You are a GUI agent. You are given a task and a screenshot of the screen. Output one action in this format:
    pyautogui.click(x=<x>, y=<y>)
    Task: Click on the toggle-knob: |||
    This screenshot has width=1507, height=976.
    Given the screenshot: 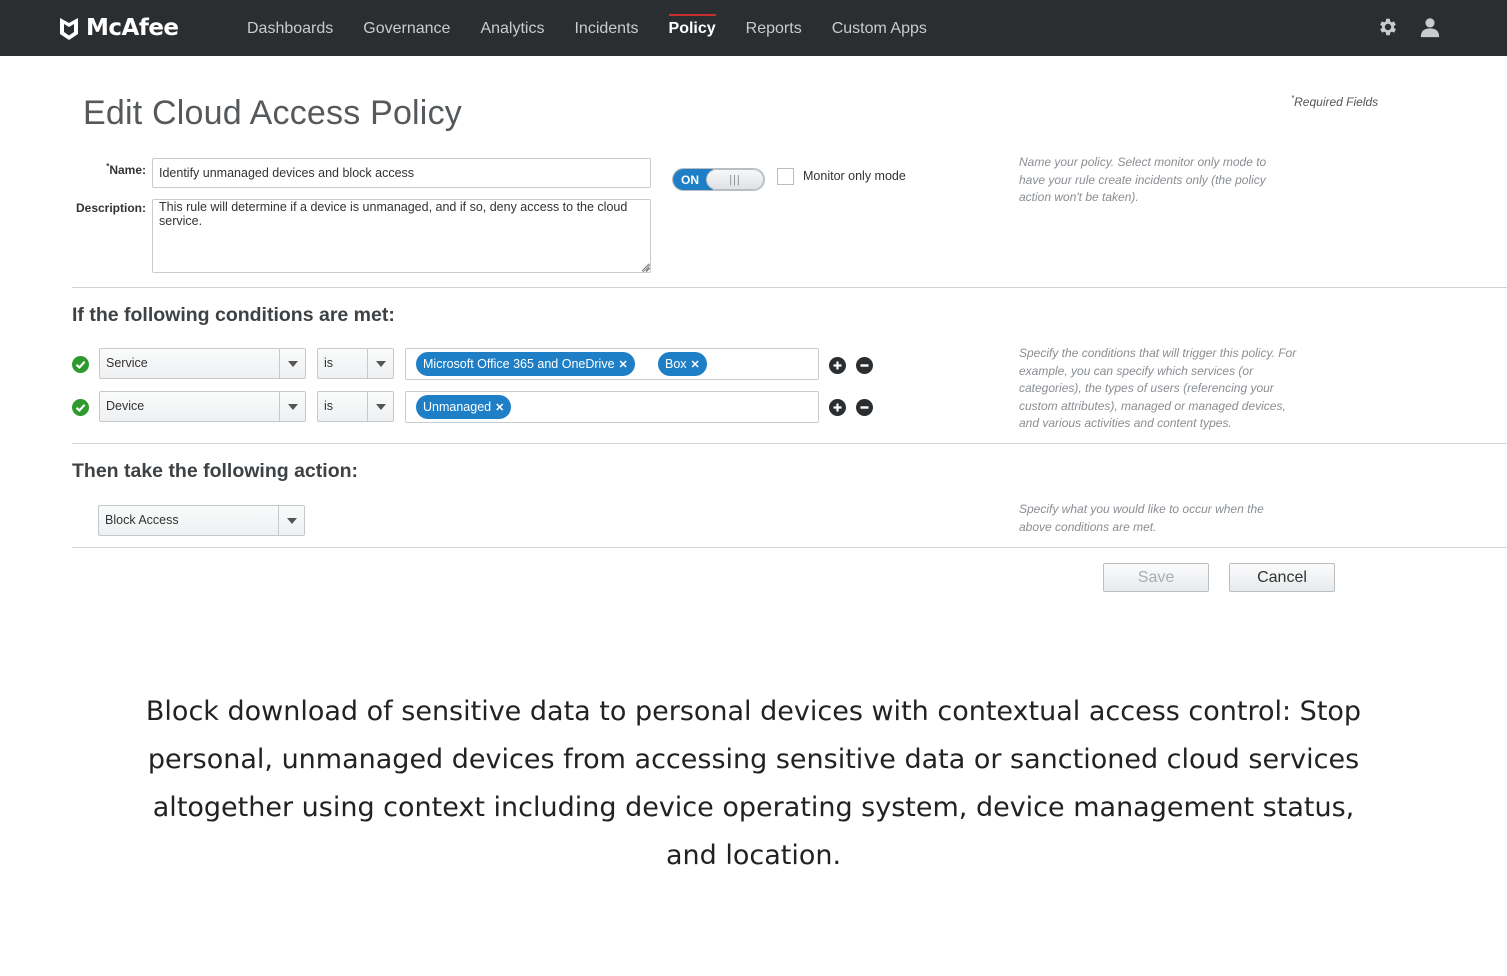 What is the action you would take?
    pyautogui.click(x=735, y=179)
    